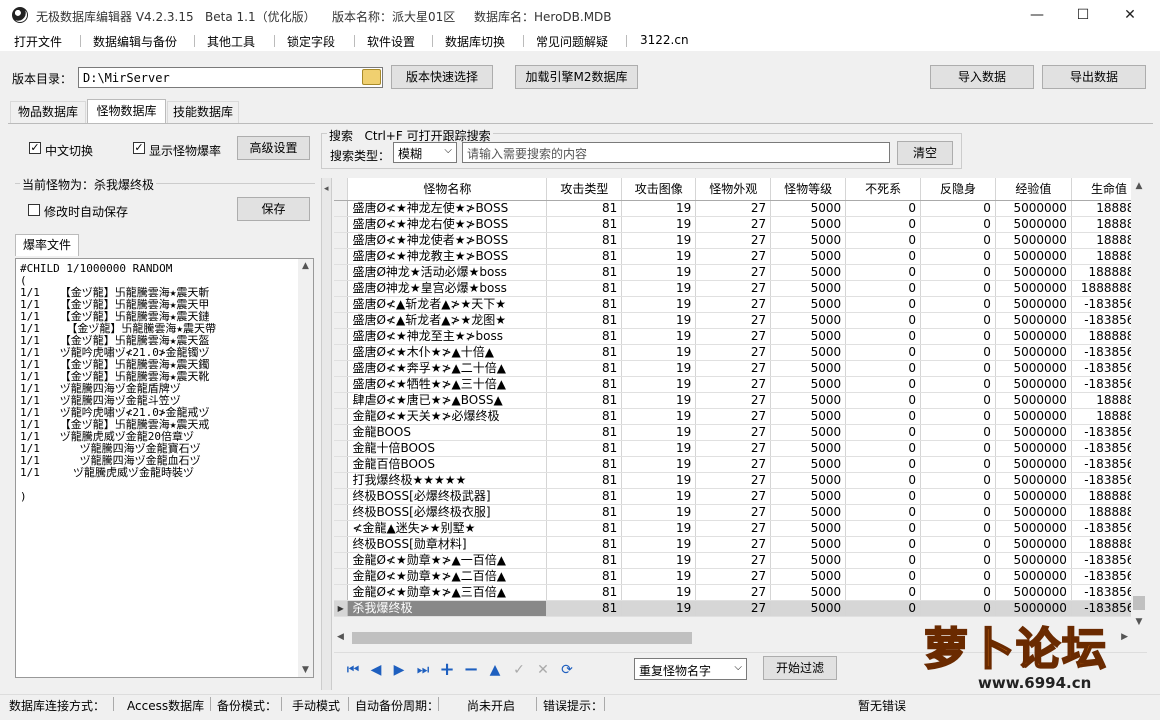 This screenshot has width=1160, height=720. I want to click on tab-monster-db: 怪物数据库, so click(126, 111).